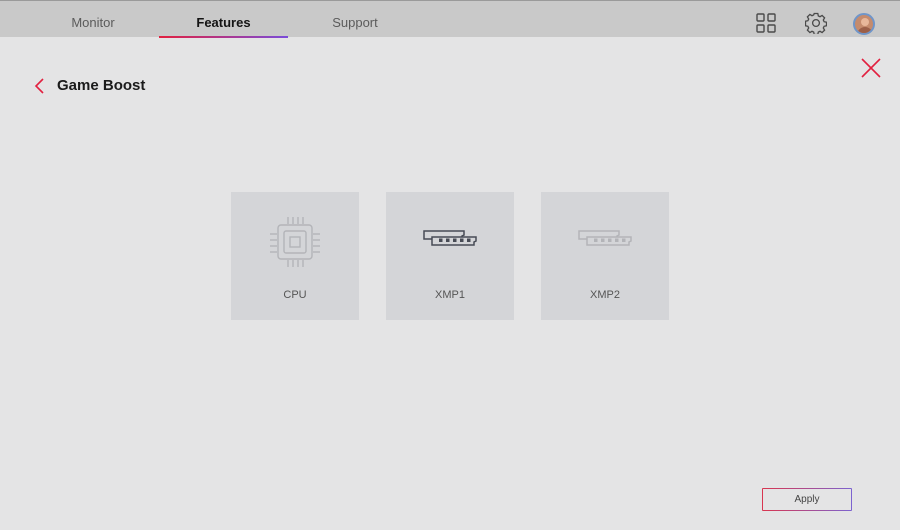 The width and height of the screenshot is (900, 530). I want to click on close-icon, so click(871, 68).